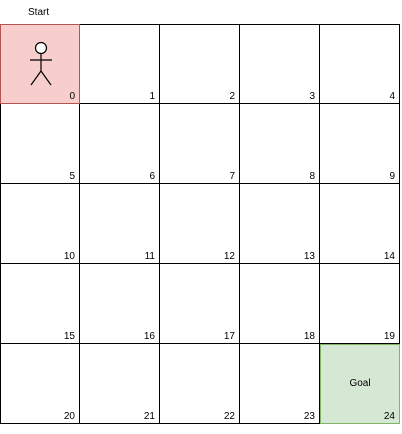 The image size is (402, 434). I want to click on cell-number: 17, so click(229, 336).